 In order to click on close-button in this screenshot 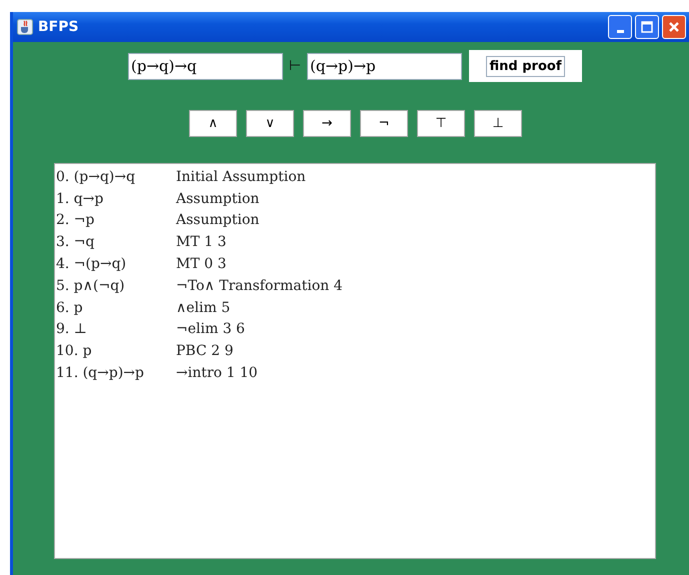, I will do `click(674, 27)`.